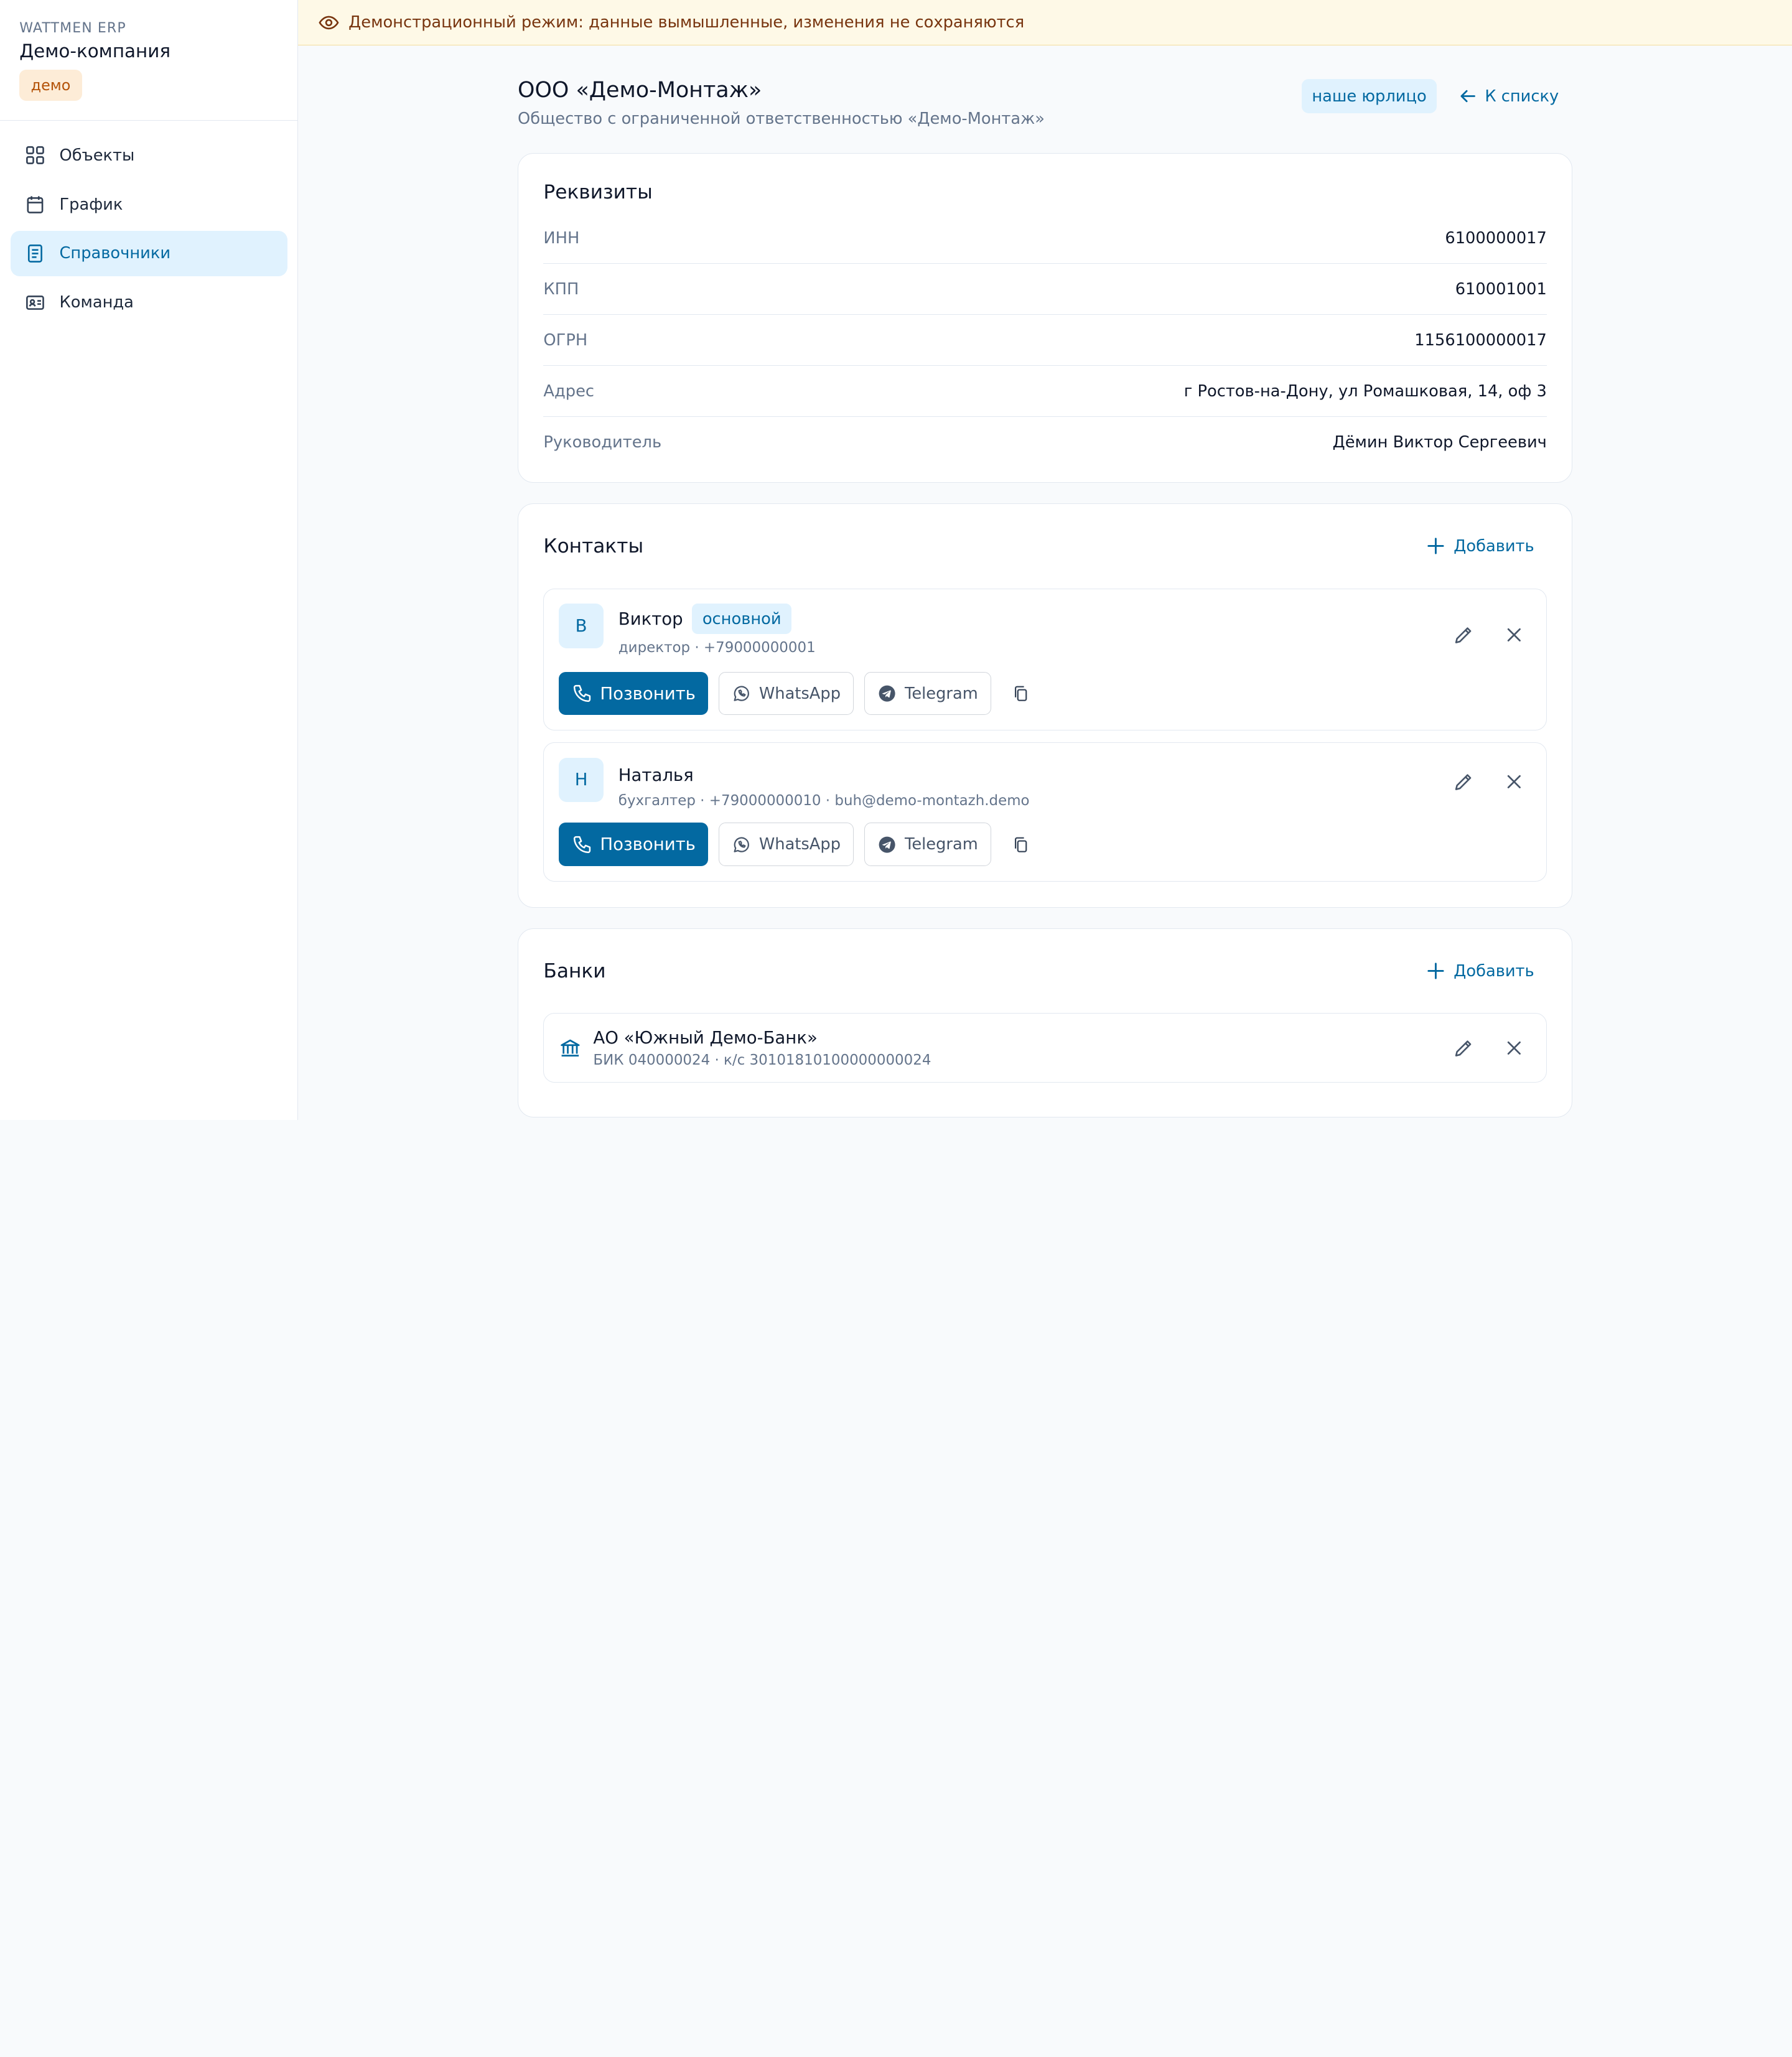 This screenshot has width=1792, height=2057. I want to click on page-title: ООО «Демо-Монтаж», so click(640, 90).